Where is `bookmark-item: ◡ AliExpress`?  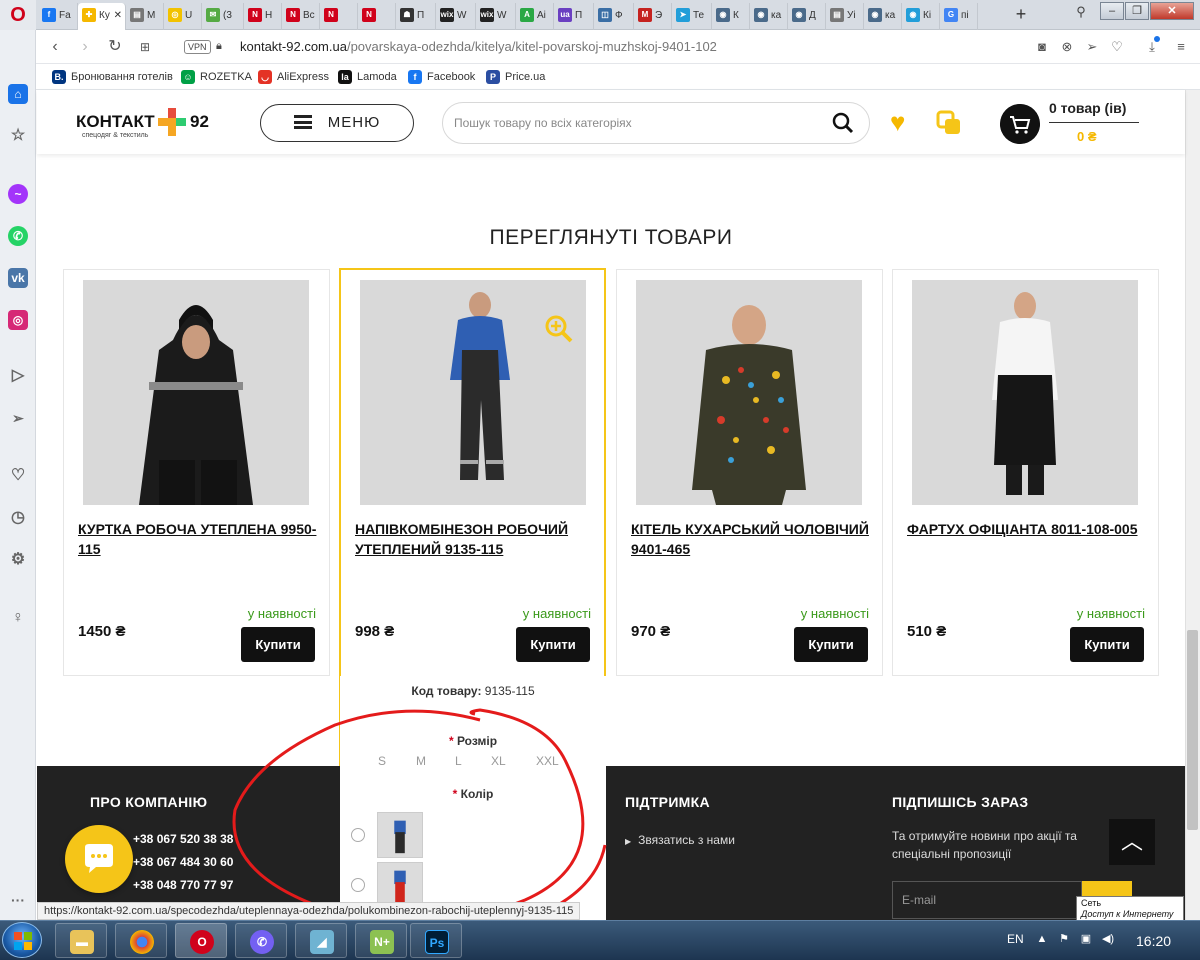 bookmark-item: ◡ AliExpress is located at coordinates (293, 77).